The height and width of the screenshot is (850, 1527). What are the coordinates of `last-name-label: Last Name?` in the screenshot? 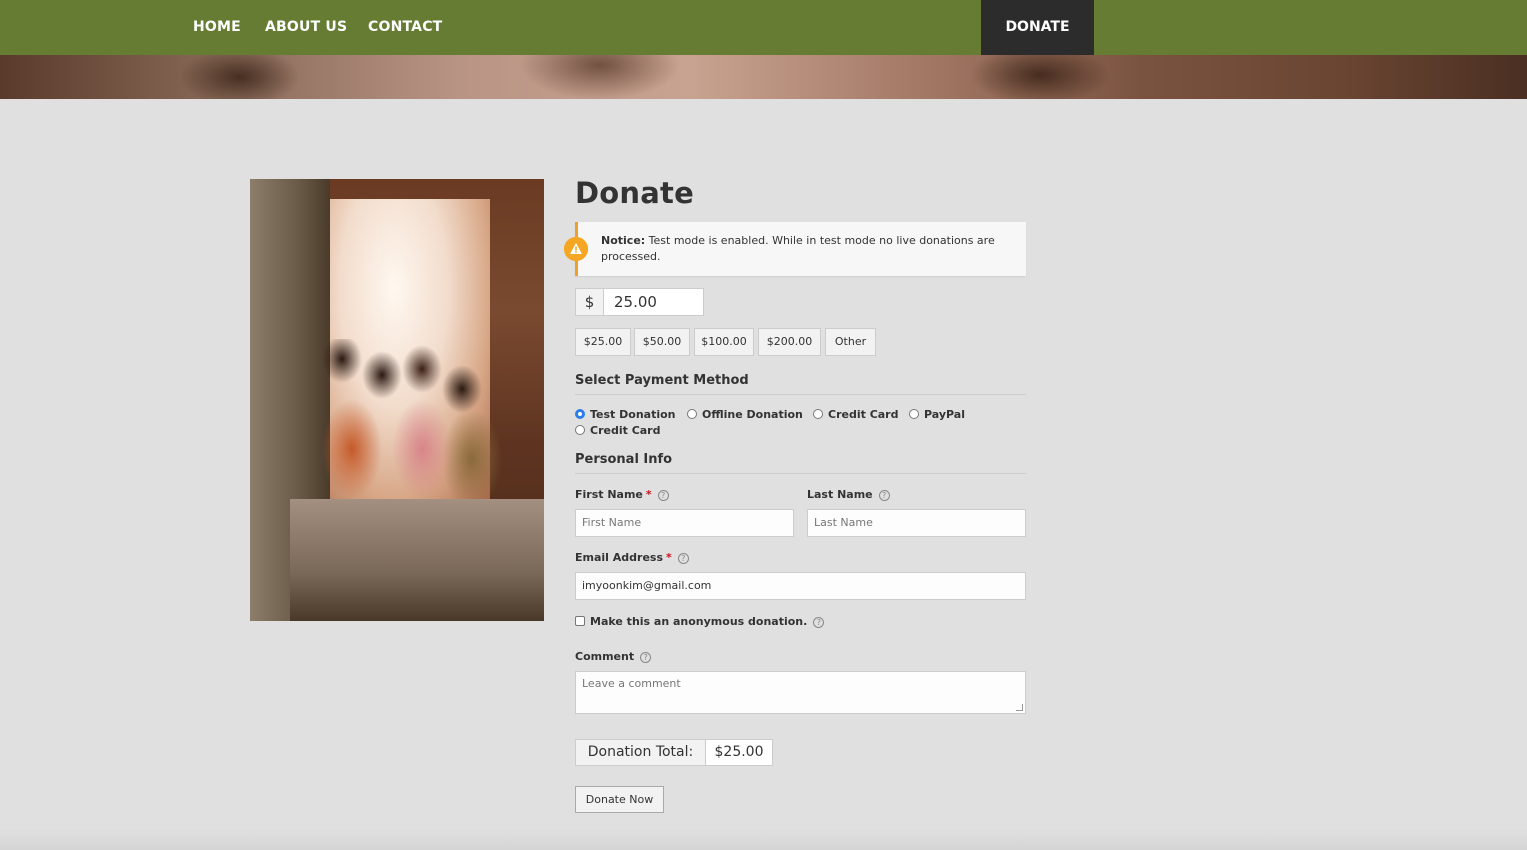 It's located at (848, 494).